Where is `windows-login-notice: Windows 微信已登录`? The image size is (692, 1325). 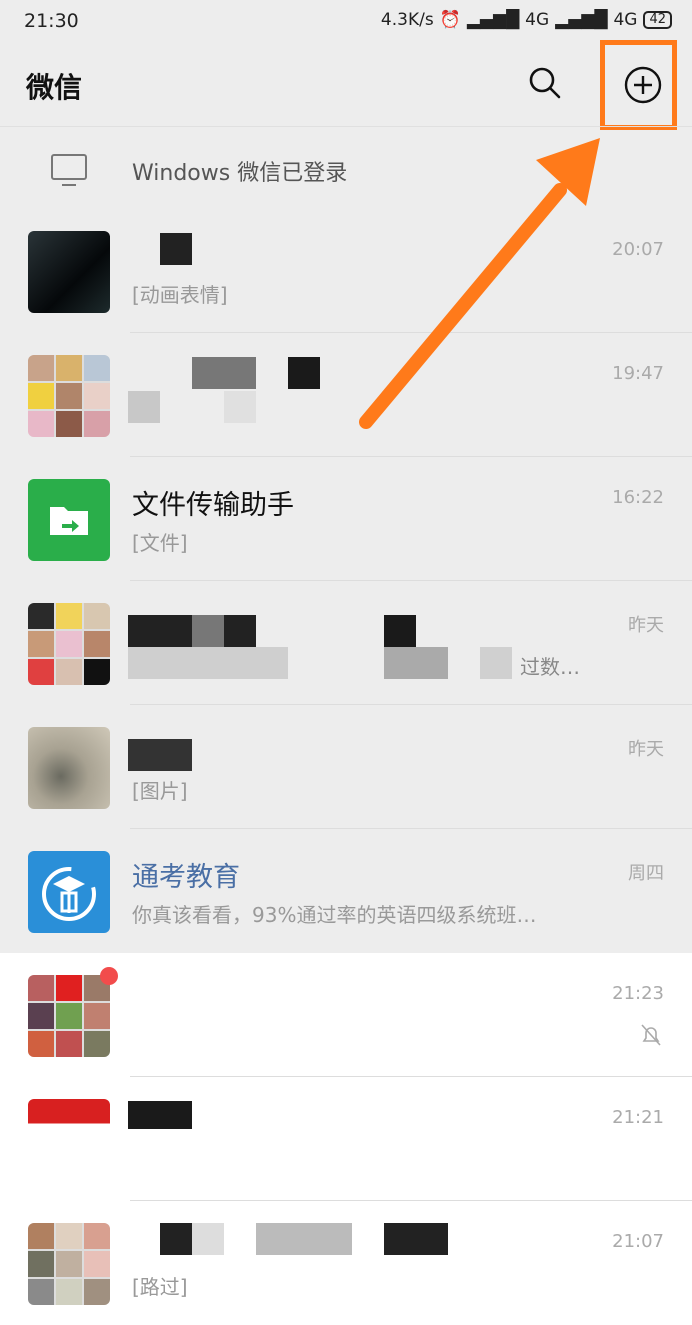 windows-login-notice: Windows 微信已登录 is located at coordinates (346, 168).